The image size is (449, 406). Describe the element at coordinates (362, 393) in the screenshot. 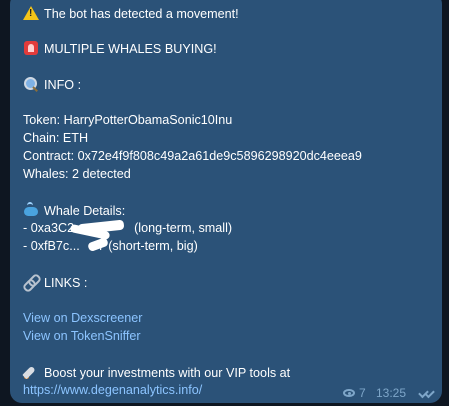

I see `view-count: 7` at that location.